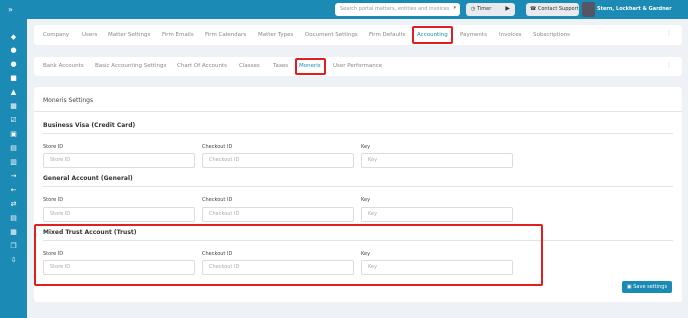 The width and height of the screenshot is (688, 318). What do you see at coordinates (310, 66) in the screenshot?
I see `highlight-moneris` at bounding box center [310, 66].